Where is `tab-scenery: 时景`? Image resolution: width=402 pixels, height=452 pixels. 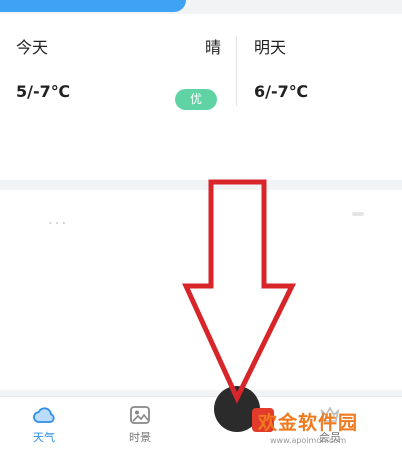
tab-scenery: 时景 is located at coordinates (140, 425).